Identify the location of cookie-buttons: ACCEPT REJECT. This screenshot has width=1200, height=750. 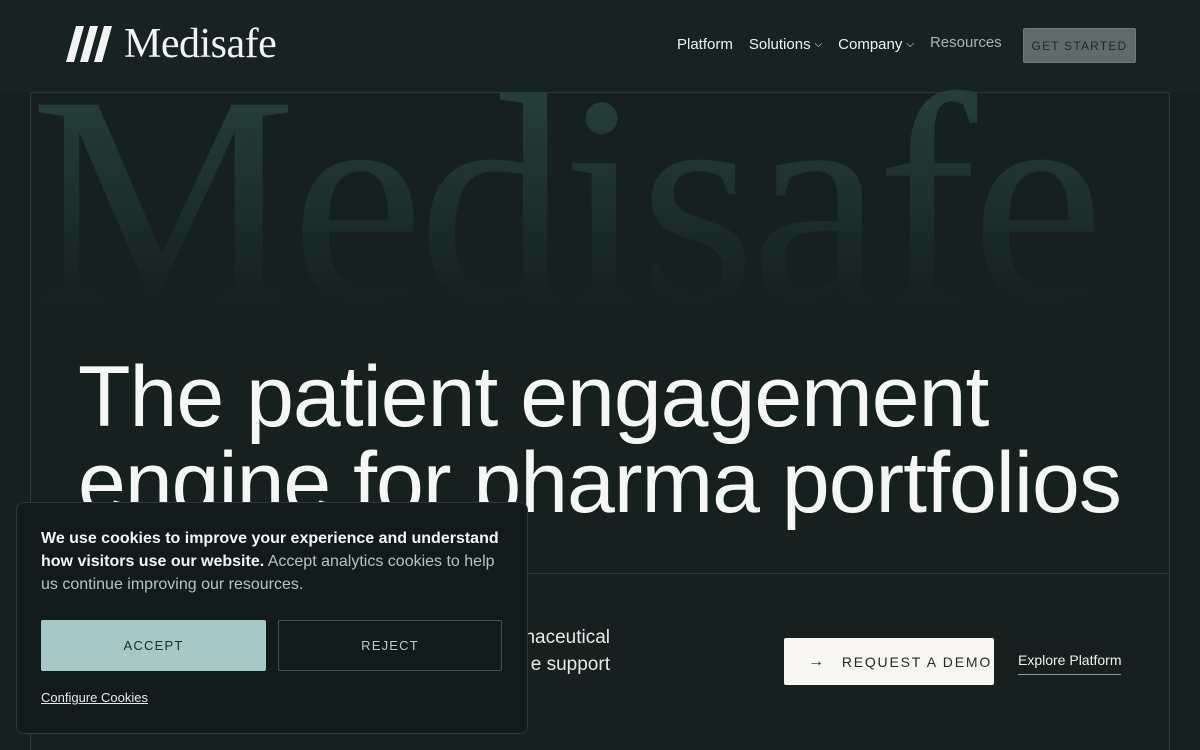
(271, 645).